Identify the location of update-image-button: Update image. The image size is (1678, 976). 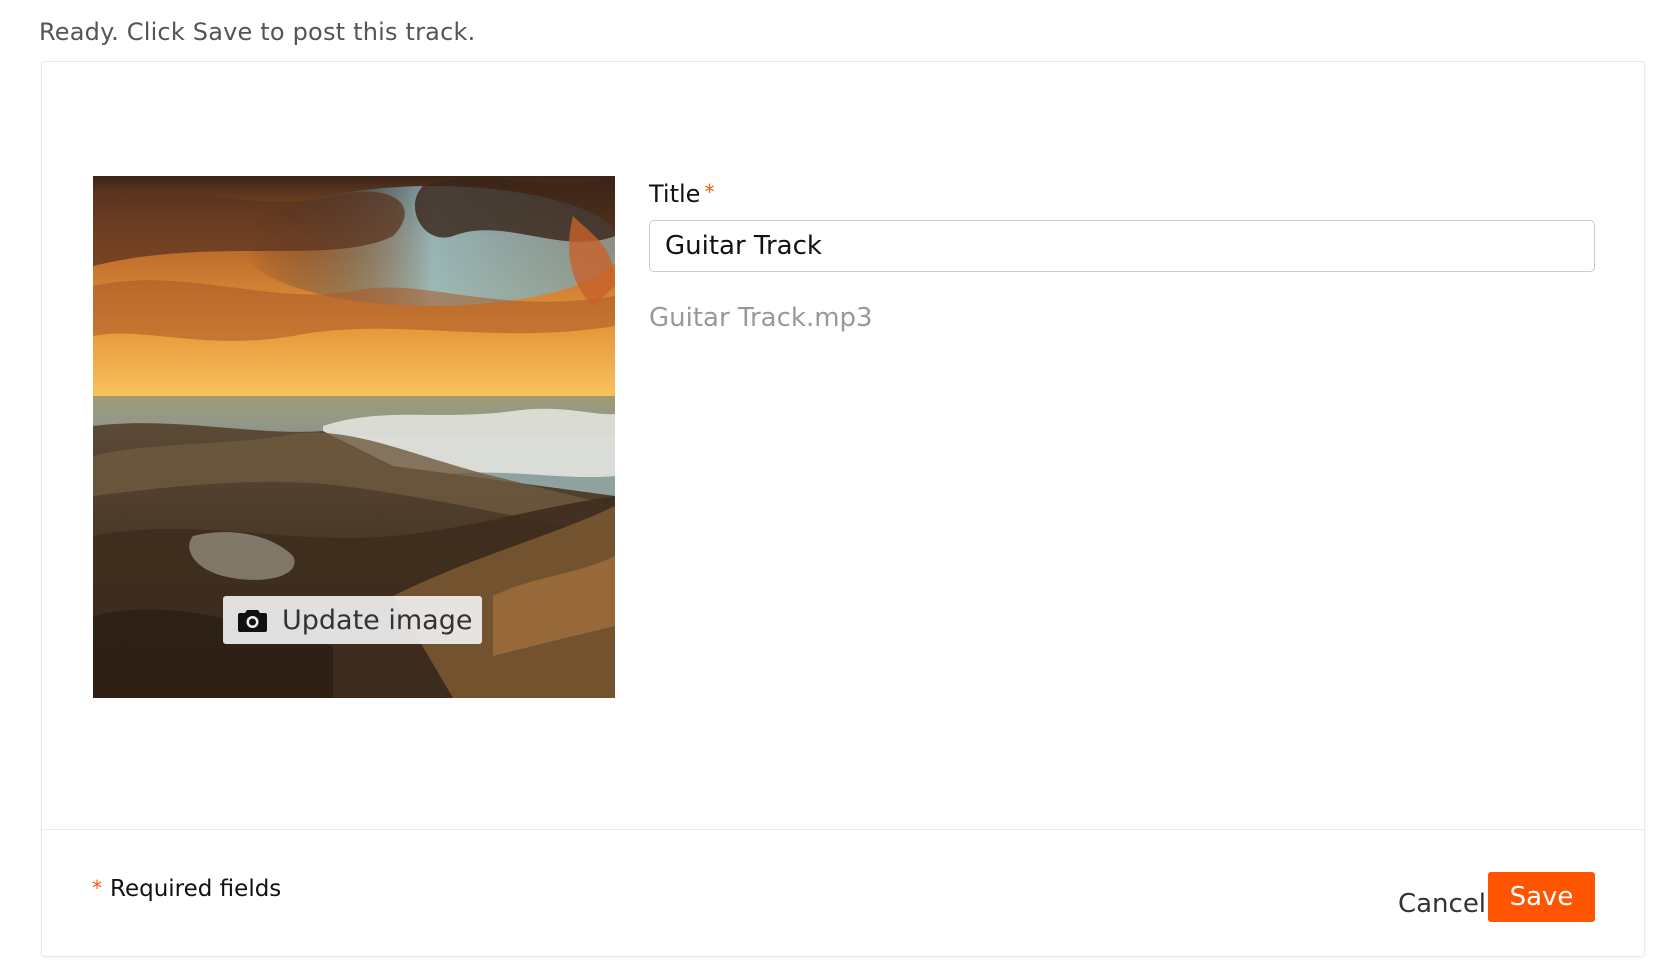
(352, 620).